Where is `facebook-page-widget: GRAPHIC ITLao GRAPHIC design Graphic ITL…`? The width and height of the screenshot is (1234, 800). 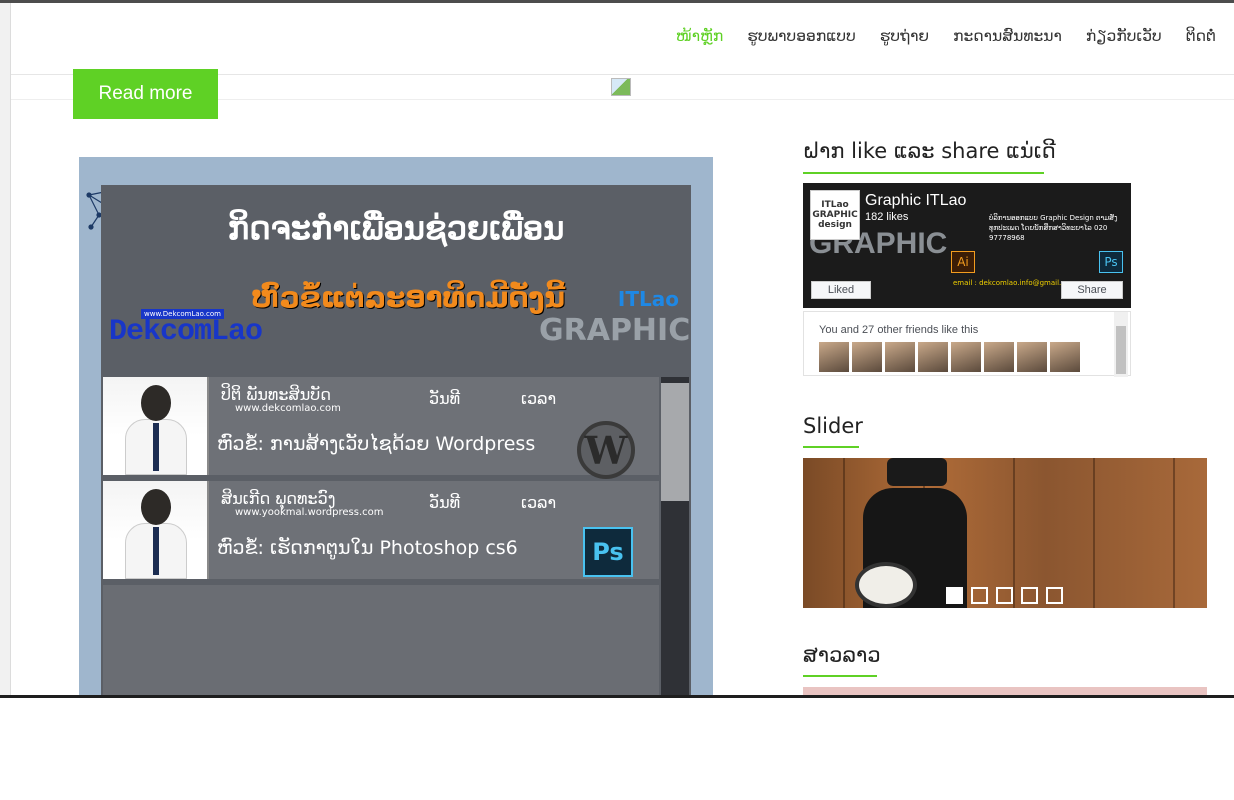
facebook-page-widget: GRAPHIC ITLao GRAPHIC design Graphic ITL… is located at coordinates (967, 280).